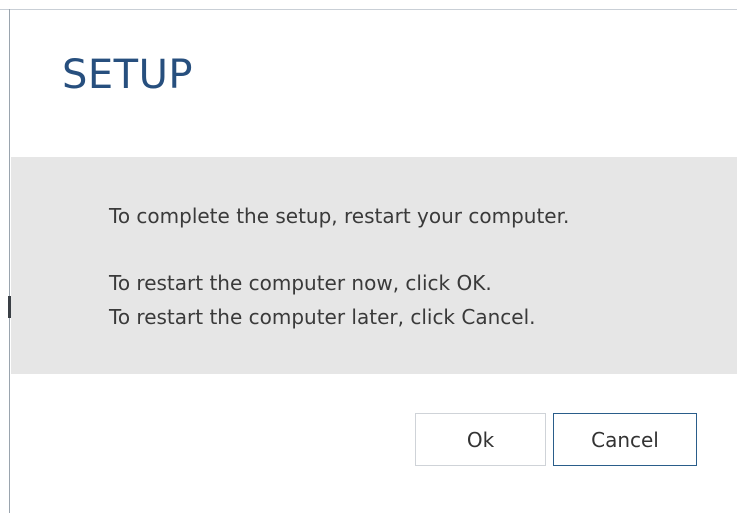 This screenshot has width=737, height=513. Describe the element at coordinates (300, 283) in the screenshot. I see `message-line-restart-now: To restart the computer now, click OK.` at that location.